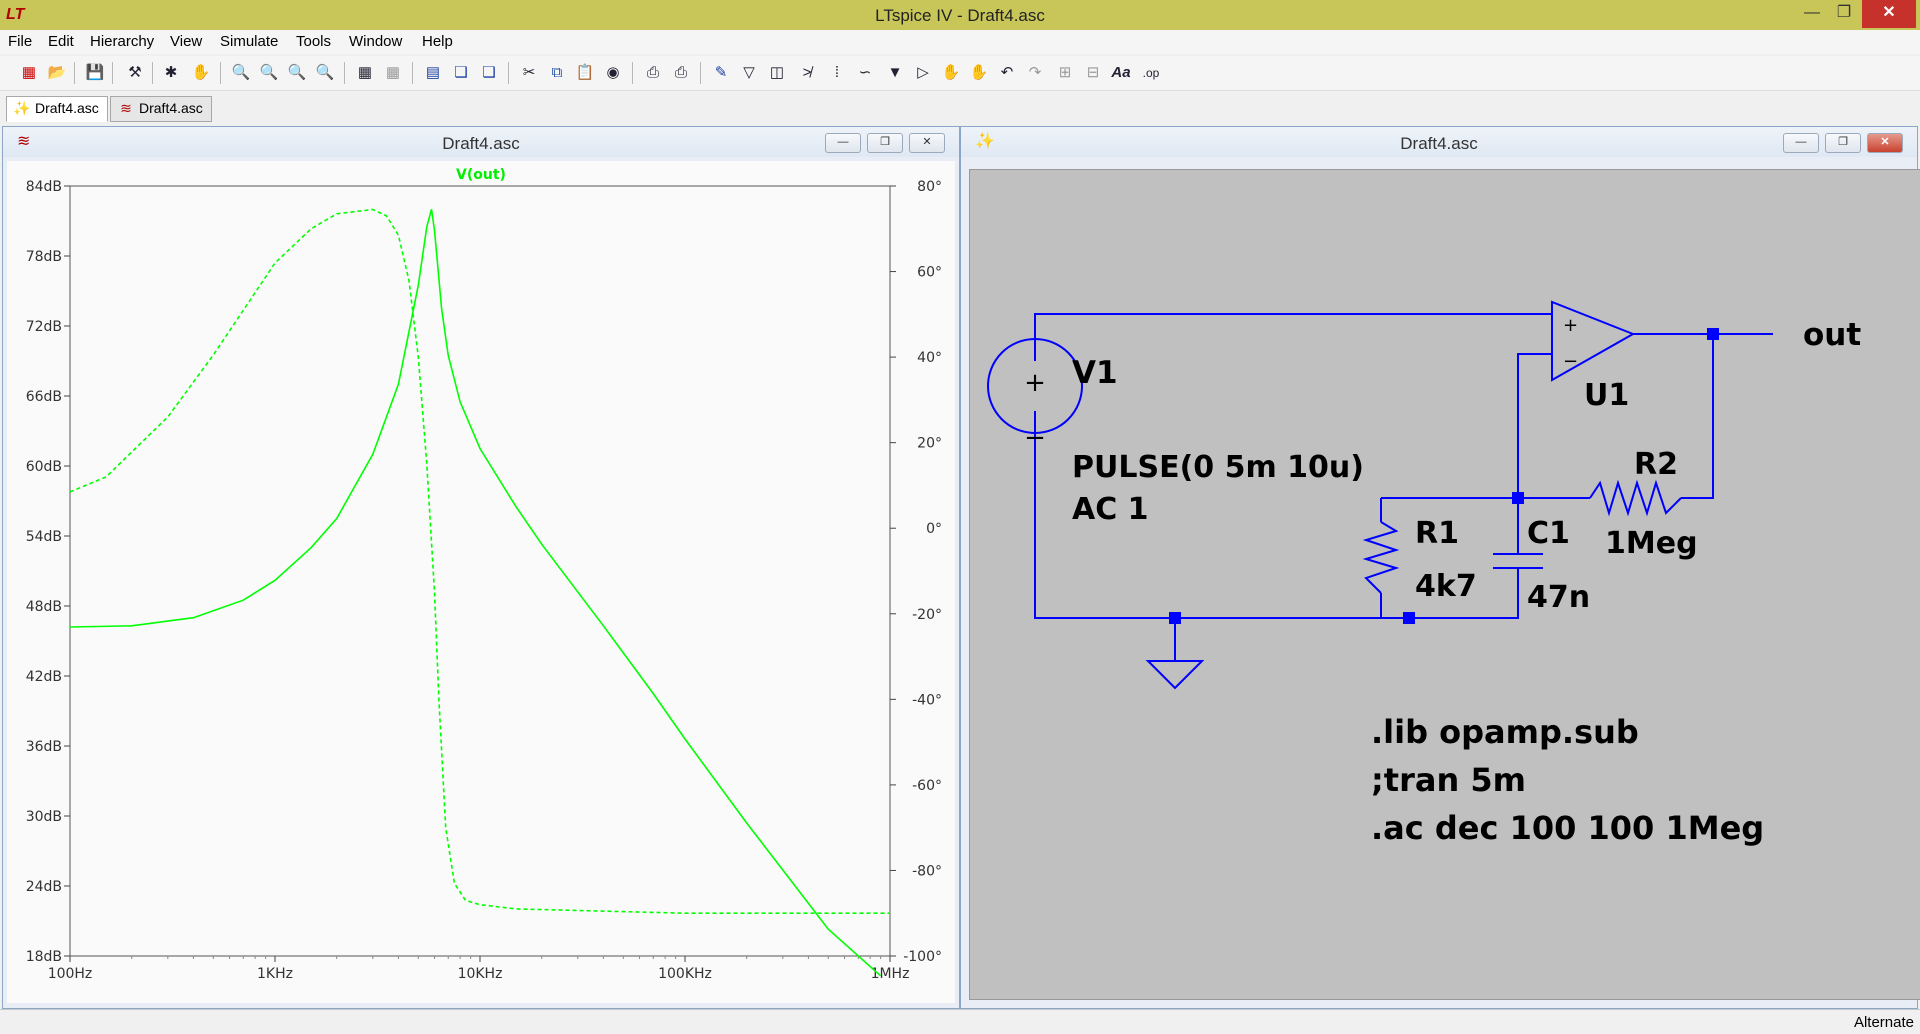 The image size is (1920, 1034). Describe the element at coordinates (1832, 335) in the screenshot. I see `out-net-label: out` at that location.